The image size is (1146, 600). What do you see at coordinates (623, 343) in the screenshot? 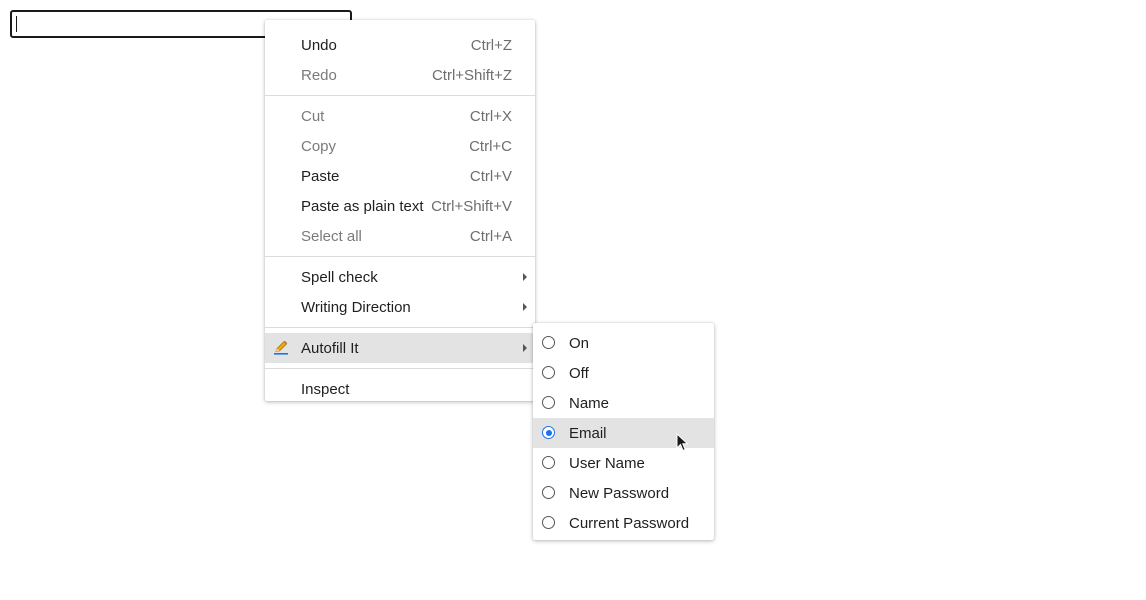
I see `autofill-option-on: On` at bounding box center [623, 343].